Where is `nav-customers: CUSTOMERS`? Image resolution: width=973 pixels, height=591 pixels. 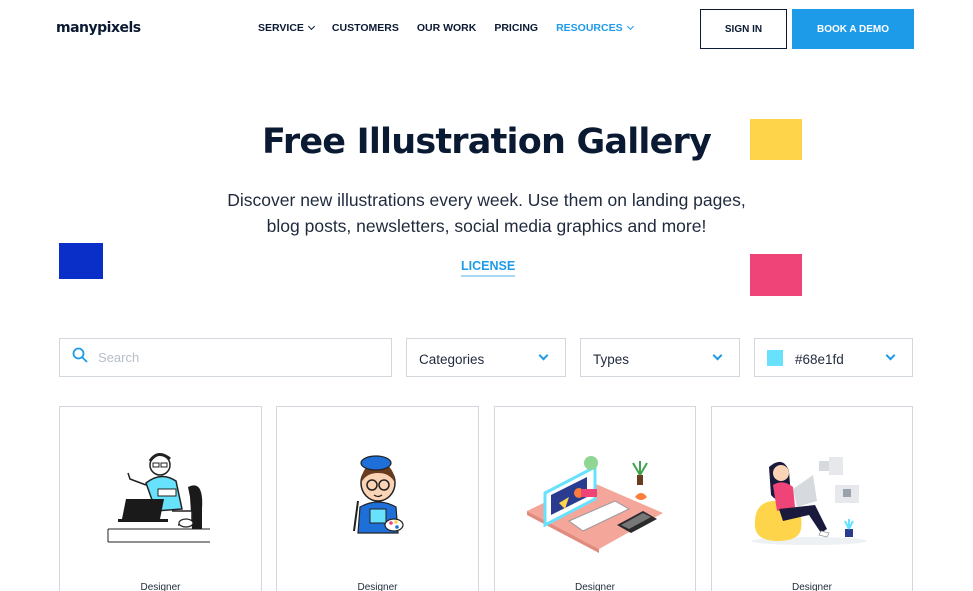
nav-customers: CUSTOMERS is located at coordinates (365, 28).